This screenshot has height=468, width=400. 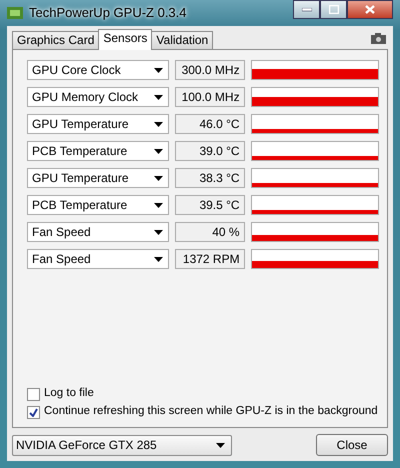 I want to click on window-title: TechPowerUp GPU-Z 0.3.4, so click(x=108, y=13).